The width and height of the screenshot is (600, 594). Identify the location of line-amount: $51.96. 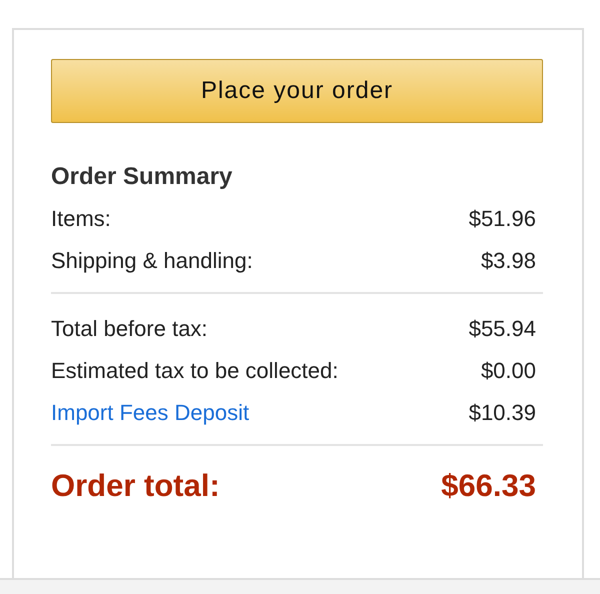
(502, 219).